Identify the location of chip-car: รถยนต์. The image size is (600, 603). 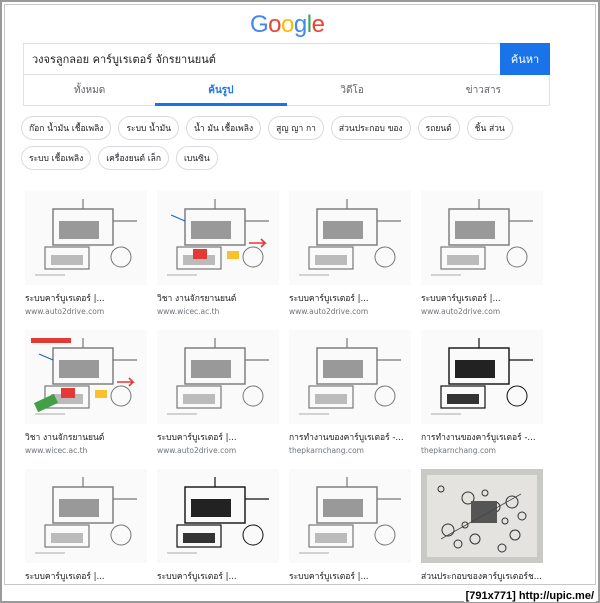
(438, 128).